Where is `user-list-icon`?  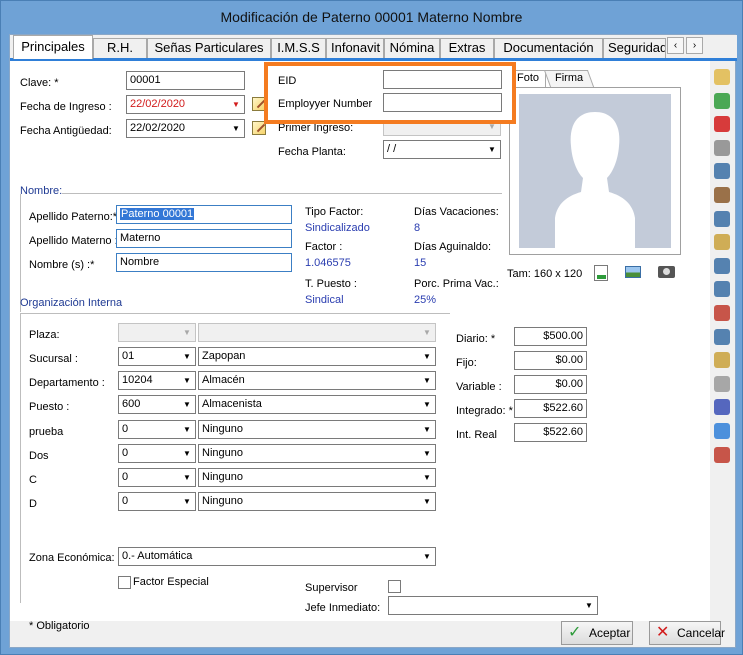
user-list-icon is located at coordinates (722, 265).